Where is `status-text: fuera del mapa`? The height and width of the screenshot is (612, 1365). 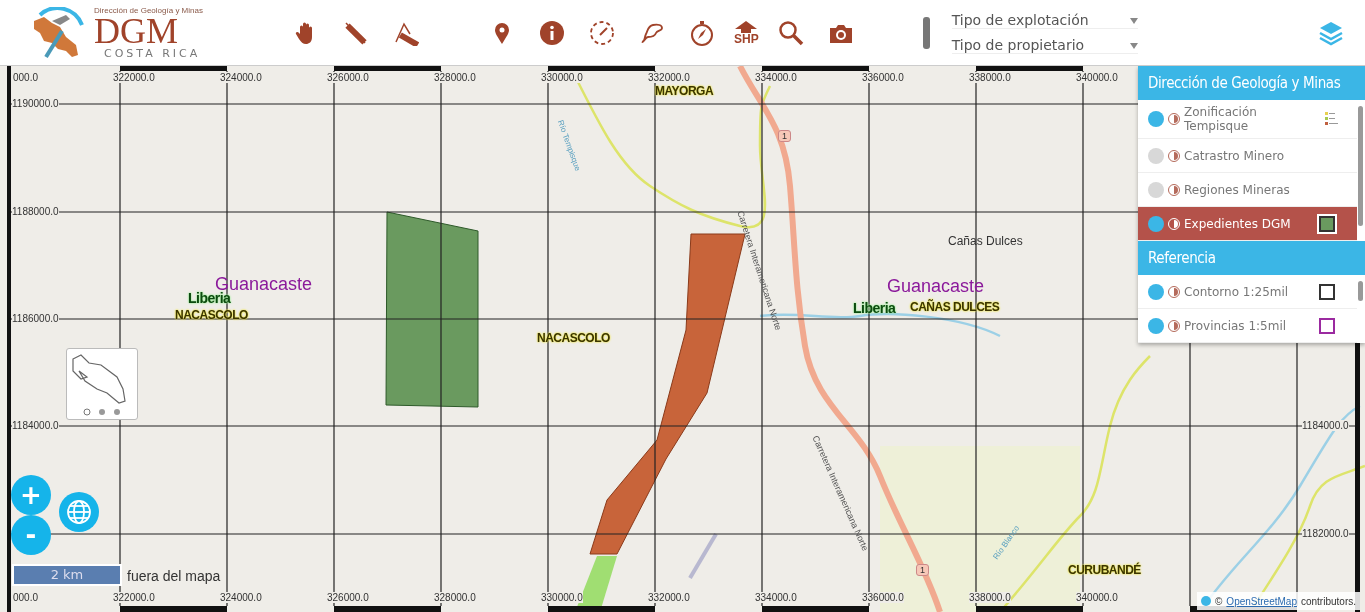 status-text: fuera del mapa is located at coordinates (174, 576).